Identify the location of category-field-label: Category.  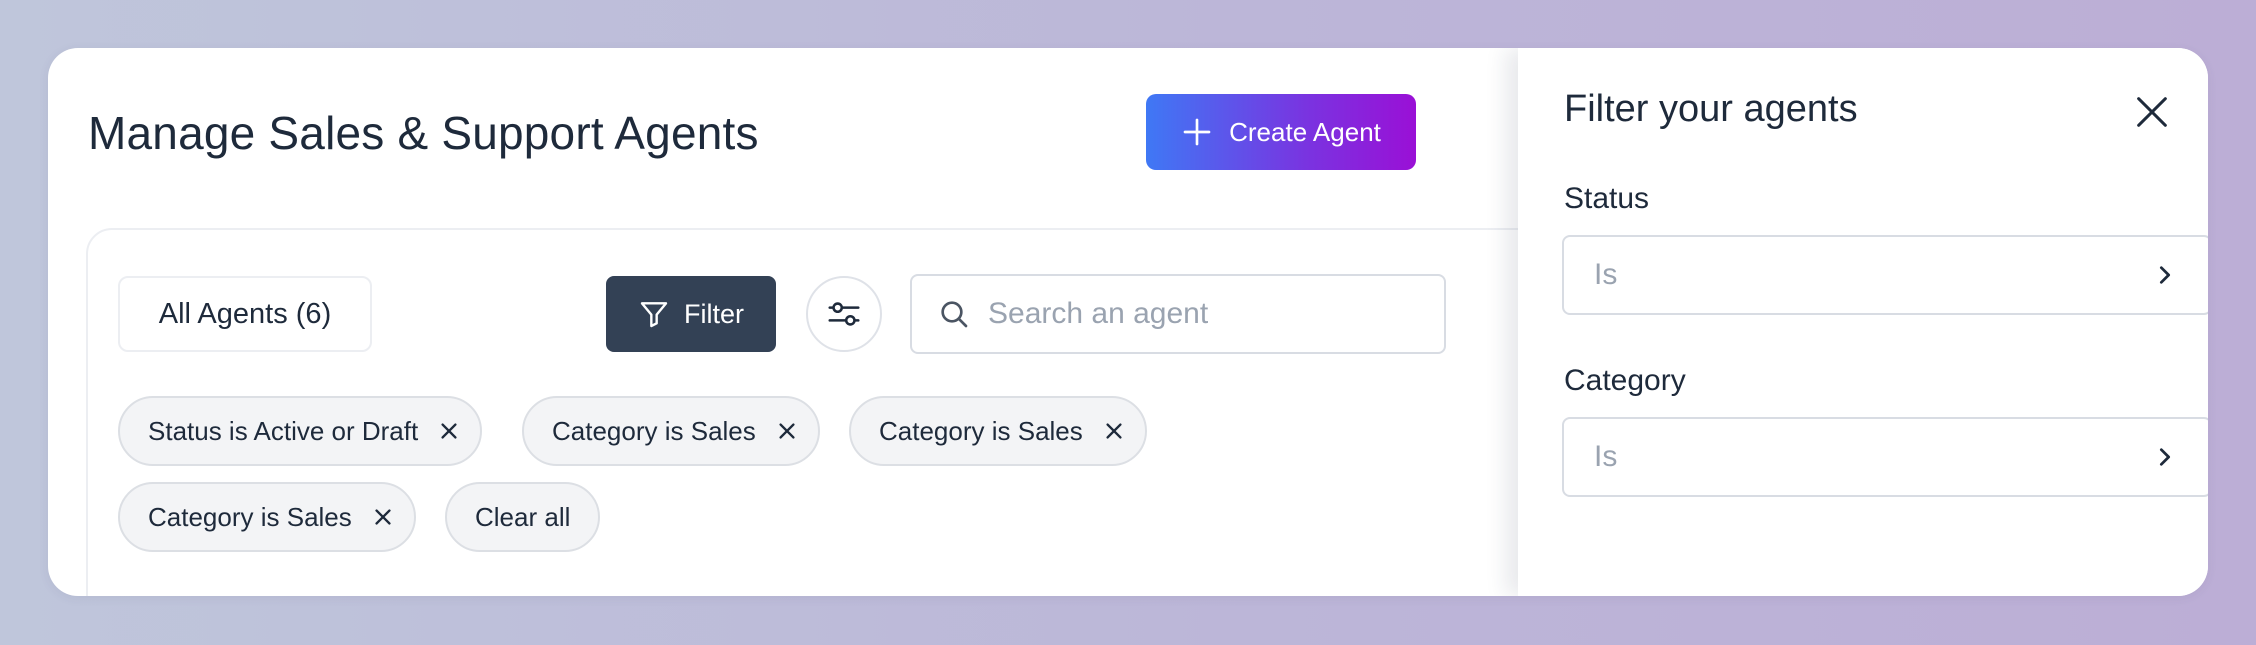
(1625, 380).